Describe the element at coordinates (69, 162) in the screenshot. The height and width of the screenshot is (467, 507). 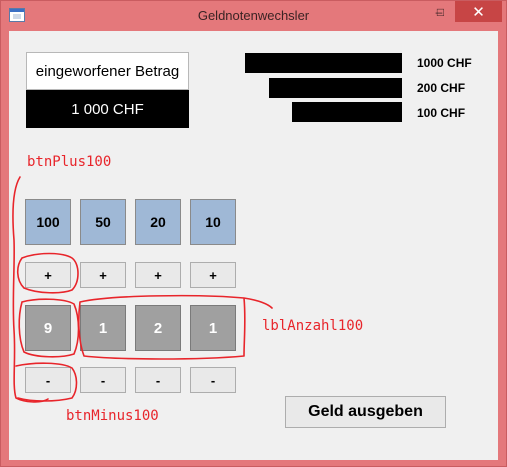
I see `annotation-btn-plus: btnPlus100` at that location.